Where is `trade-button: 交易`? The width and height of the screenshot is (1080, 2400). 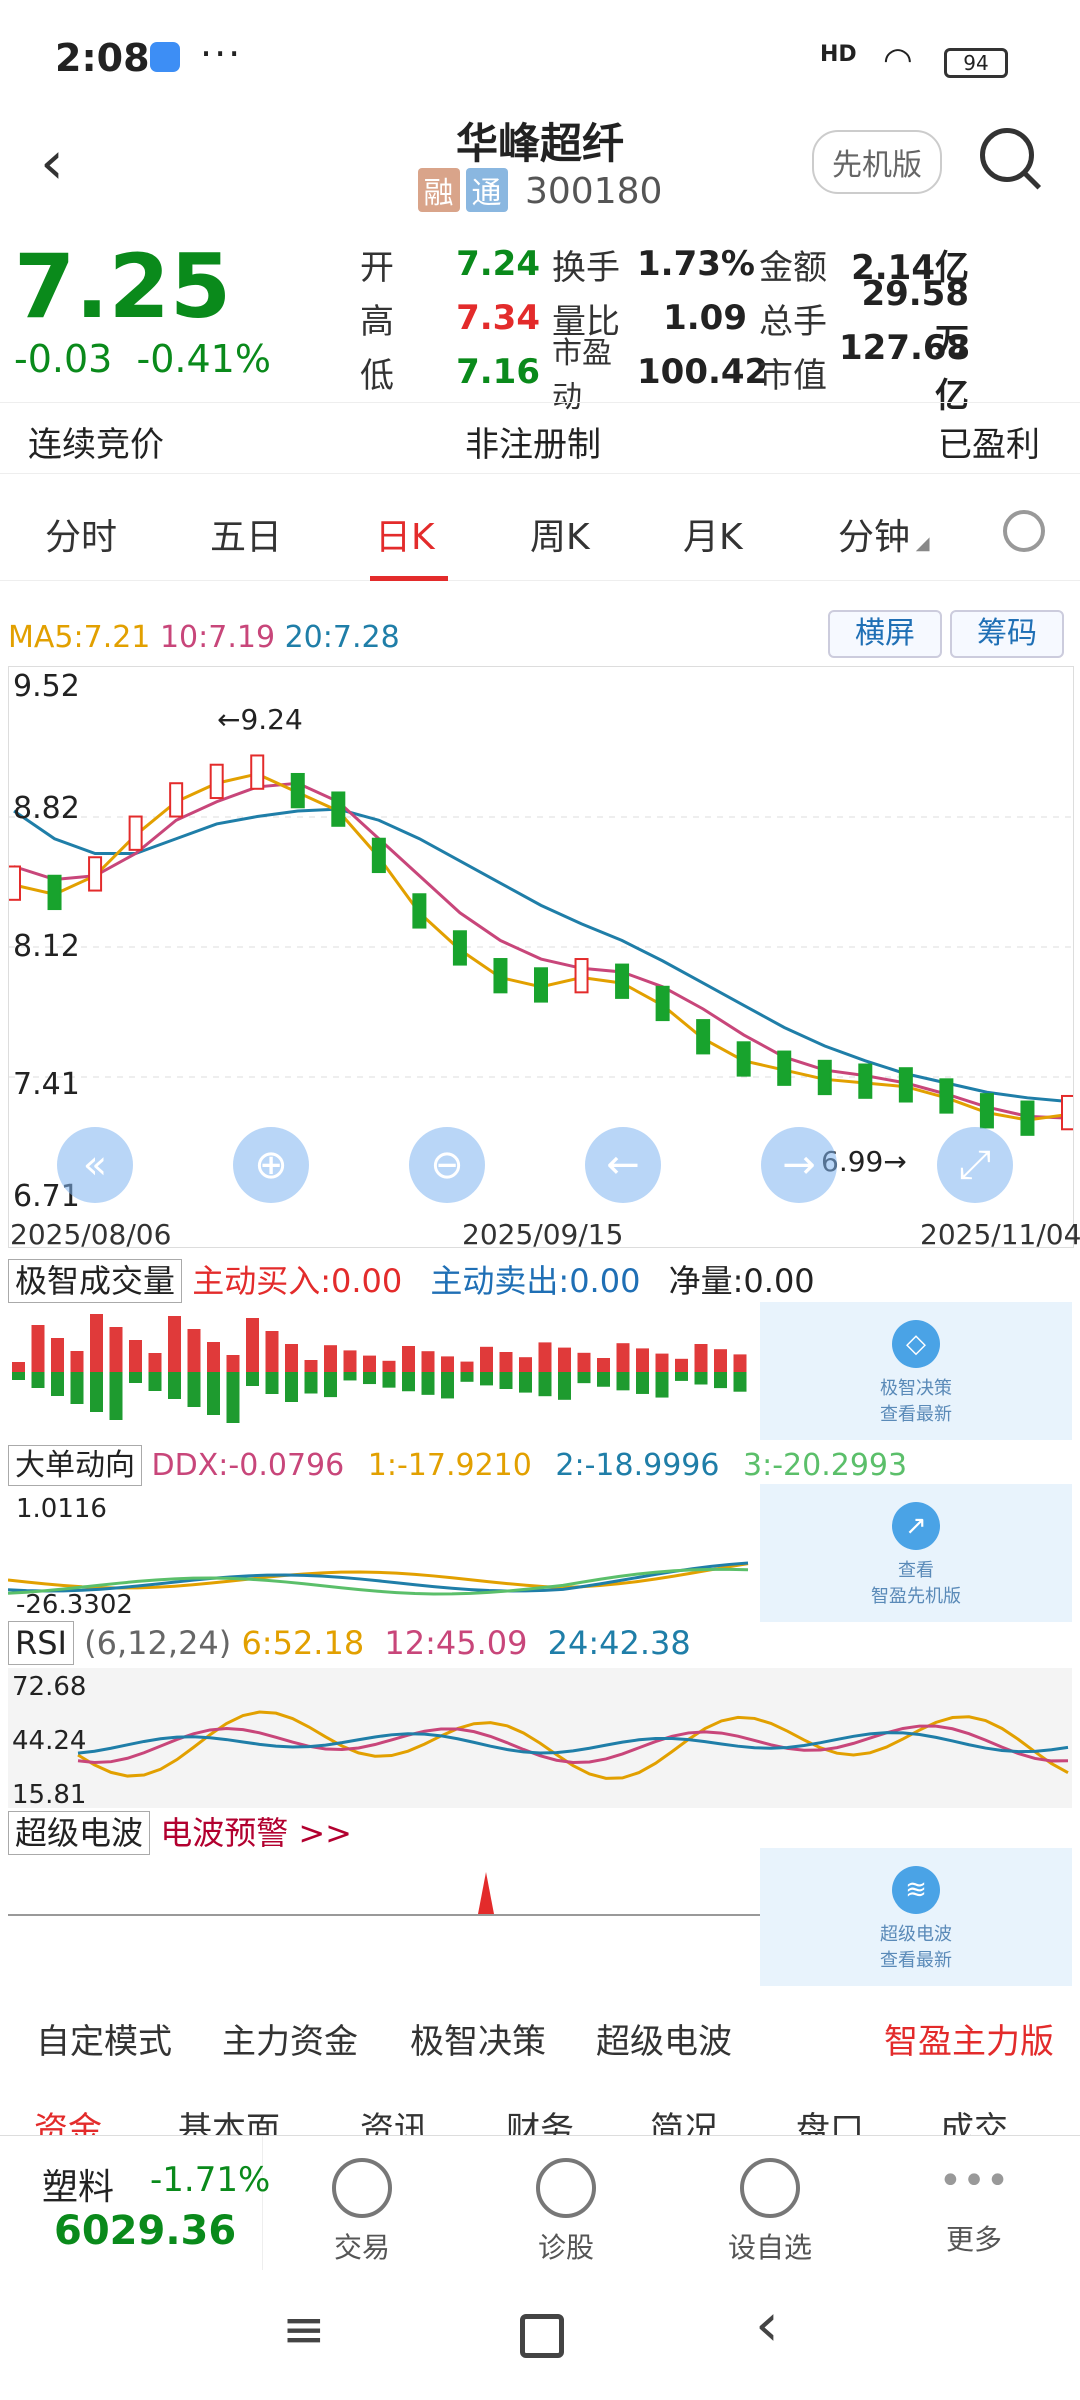 trade-button: 交易 is located at coordinates (362, 2203).